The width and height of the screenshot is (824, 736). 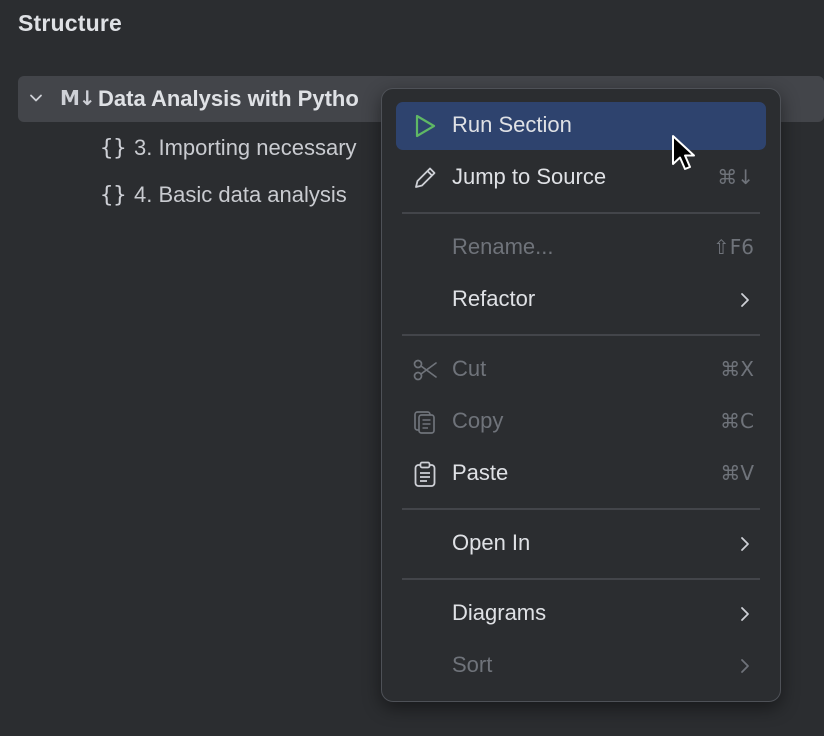 What do you see at coordinates (529, 176) in the screenshot?
I see `menu-item-label: Jump to Source` at bounding box center [529, 176].